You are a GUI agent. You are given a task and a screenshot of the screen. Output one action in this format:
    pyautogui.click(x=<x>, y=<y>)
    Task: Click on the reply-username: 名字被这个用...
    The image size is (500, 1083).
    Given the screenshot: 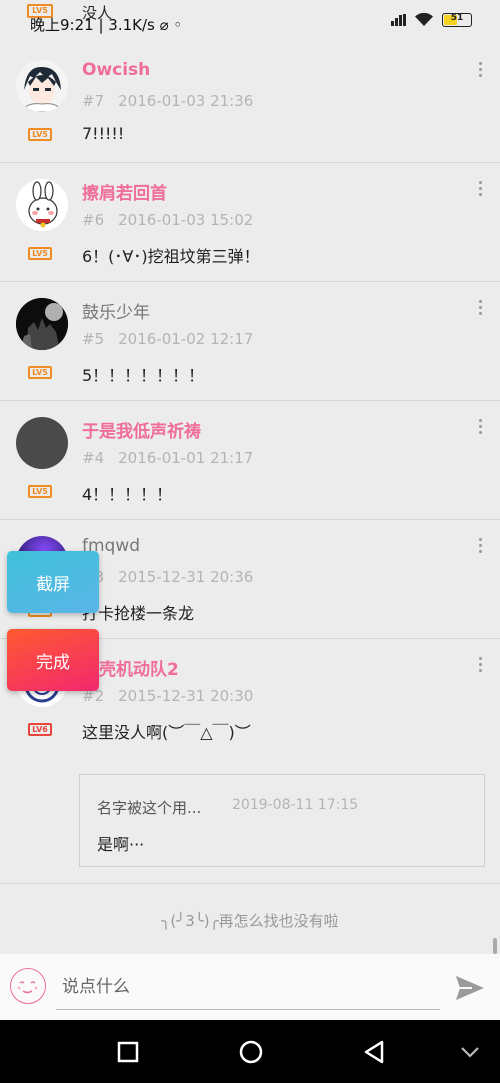 What is the action you would take?
    pyautogui.click(x=149, y=807)
    